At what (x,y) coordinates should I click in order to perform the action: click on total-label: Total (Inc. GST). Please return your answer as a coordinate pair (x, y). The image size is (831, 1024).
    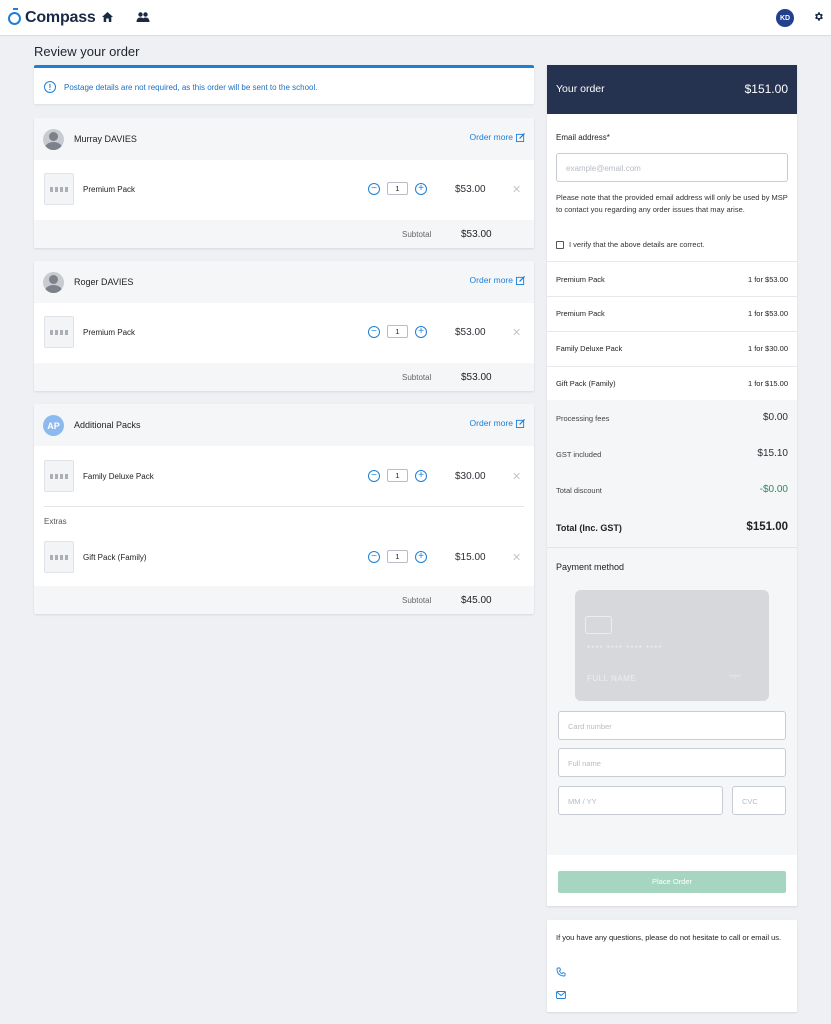
    Looking at the image, I should click on (589, 528).